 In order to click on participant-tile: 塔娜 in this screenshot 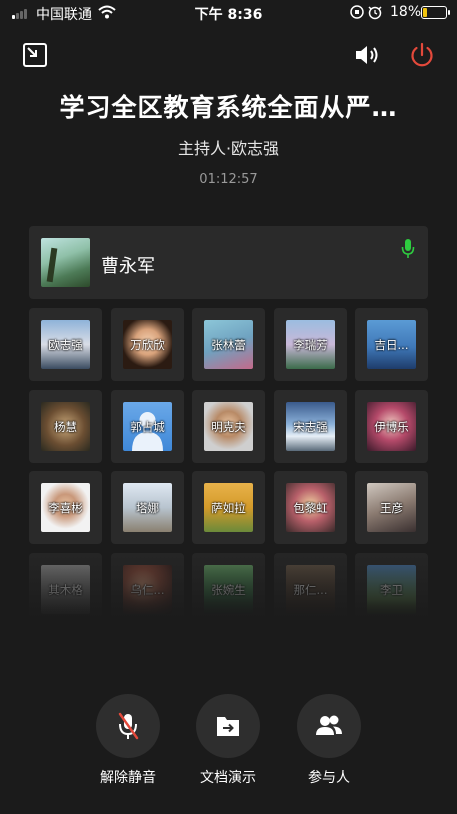, I will do `click(147, 507)`.